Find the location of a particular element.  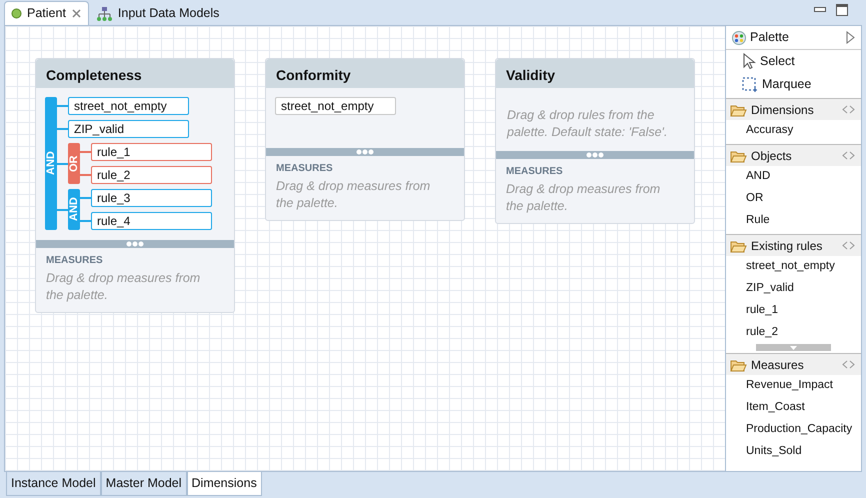

card-title: Validity is located at coordinates (595, 73).